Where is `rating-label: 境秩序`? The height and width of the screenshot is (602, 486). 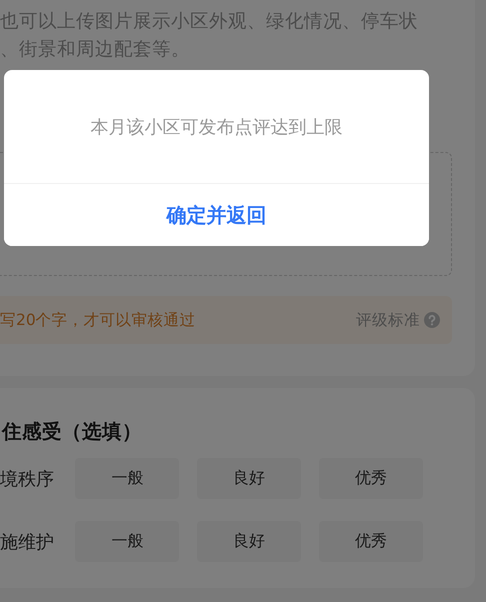 rating-label: 境秩序 is located at coordinates (27, 479).